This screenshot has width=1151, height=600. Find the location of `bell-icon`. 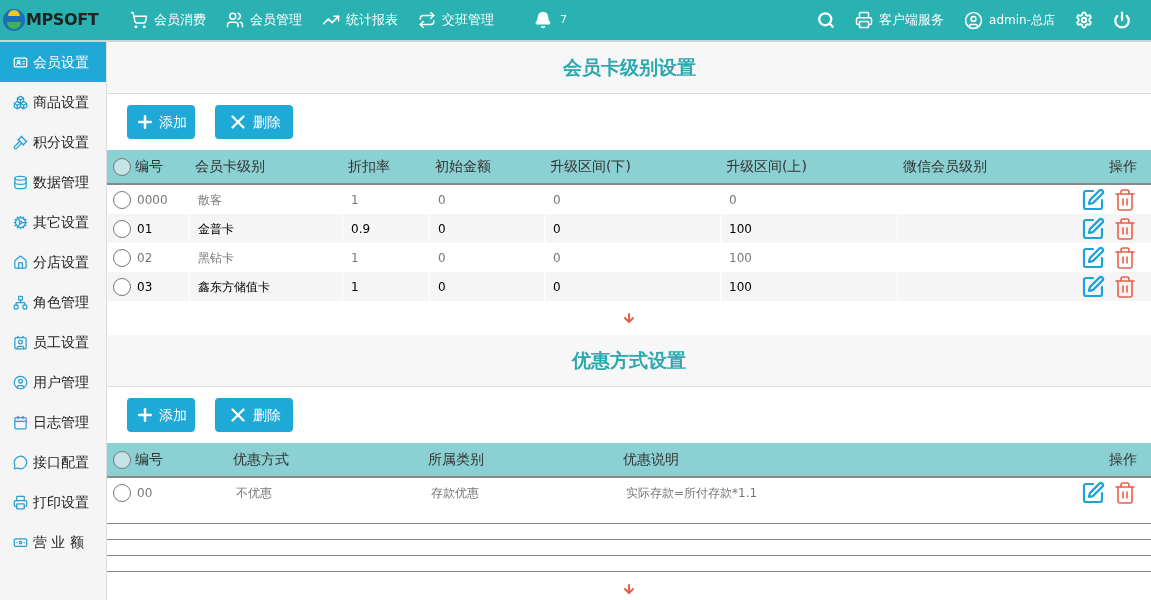

bell-icon is located at coordinates (543, 20).